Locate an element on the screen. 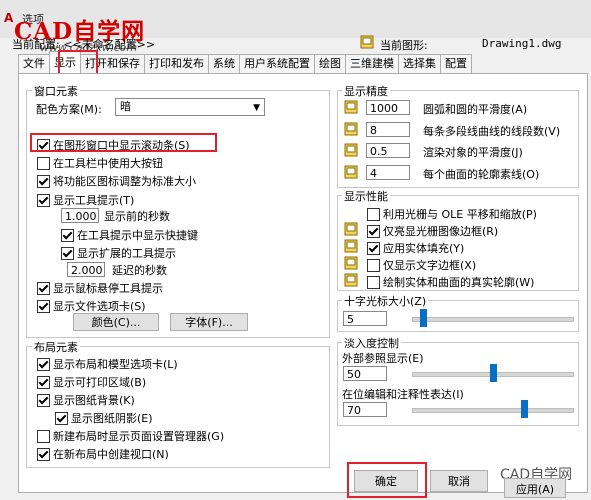  cancel-button: 取消 is located at coordinates (459, 481).